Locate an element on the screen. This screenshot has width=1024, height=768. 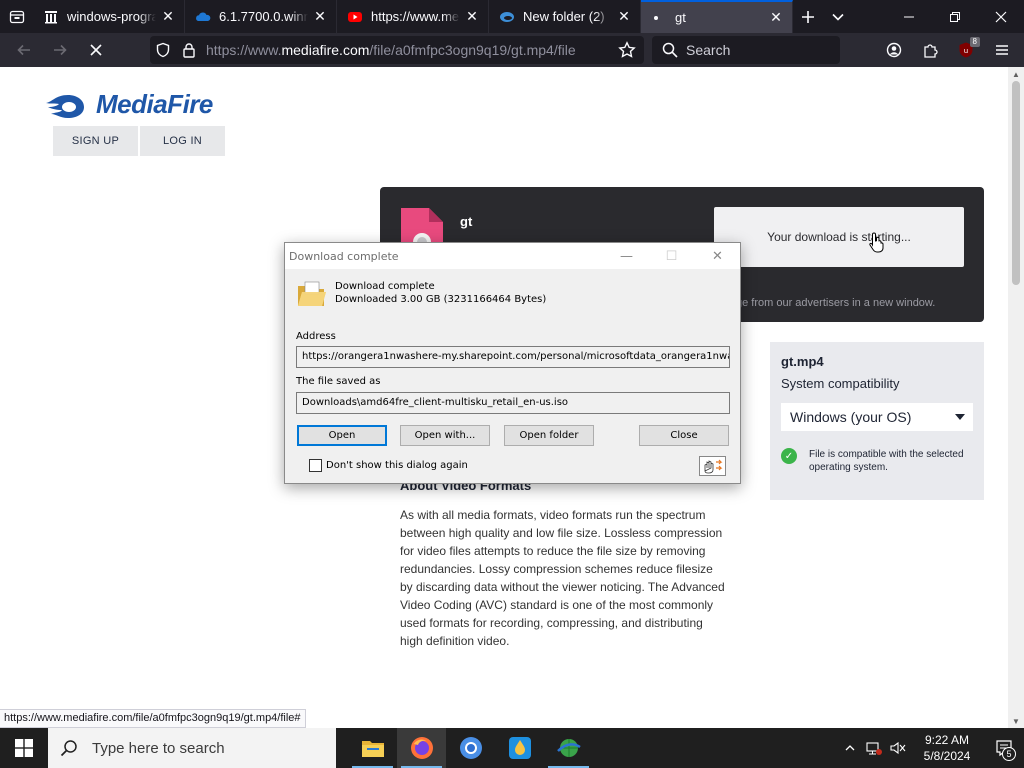
dialog-close-button: ✕ is located at coordinates (717, 256).